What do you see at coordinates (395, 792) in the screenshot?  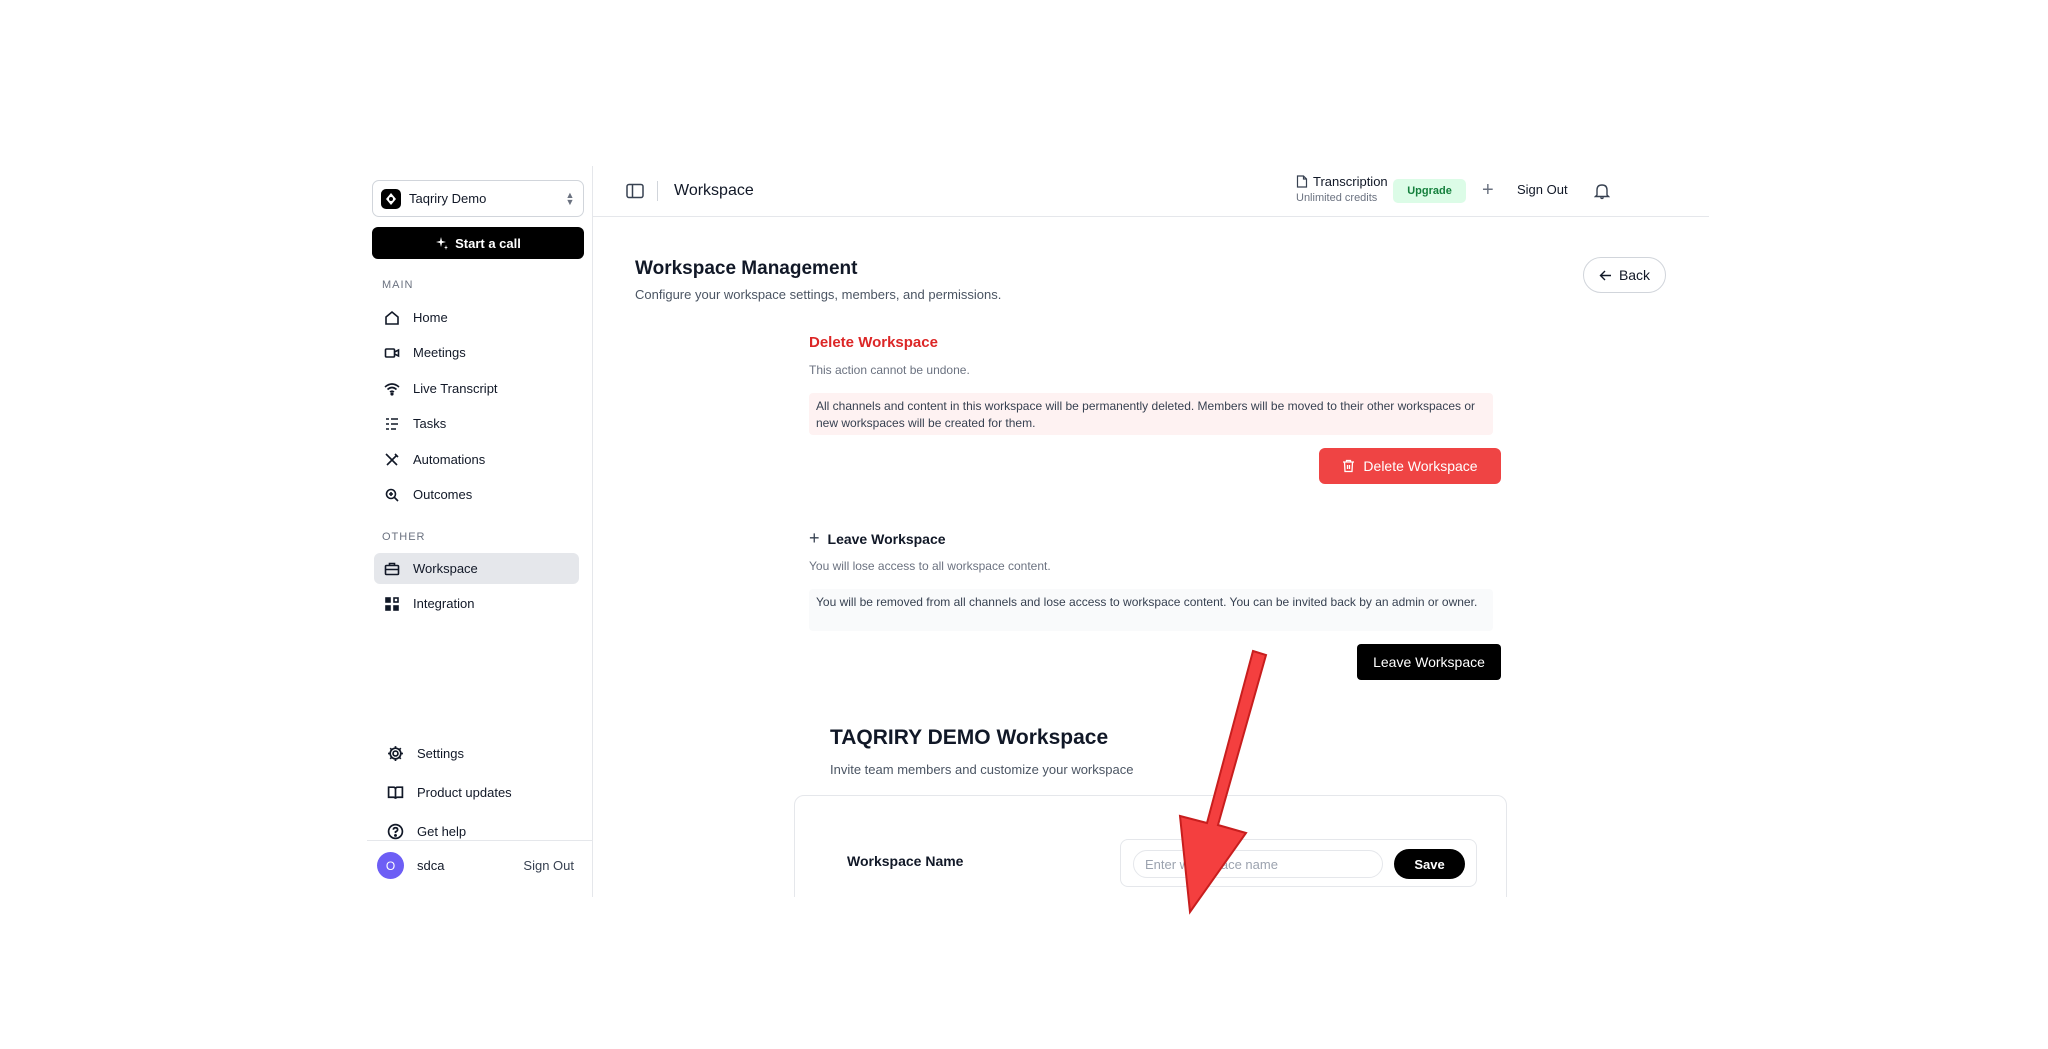 I see `book-icon` at bounding box center [395, 792].